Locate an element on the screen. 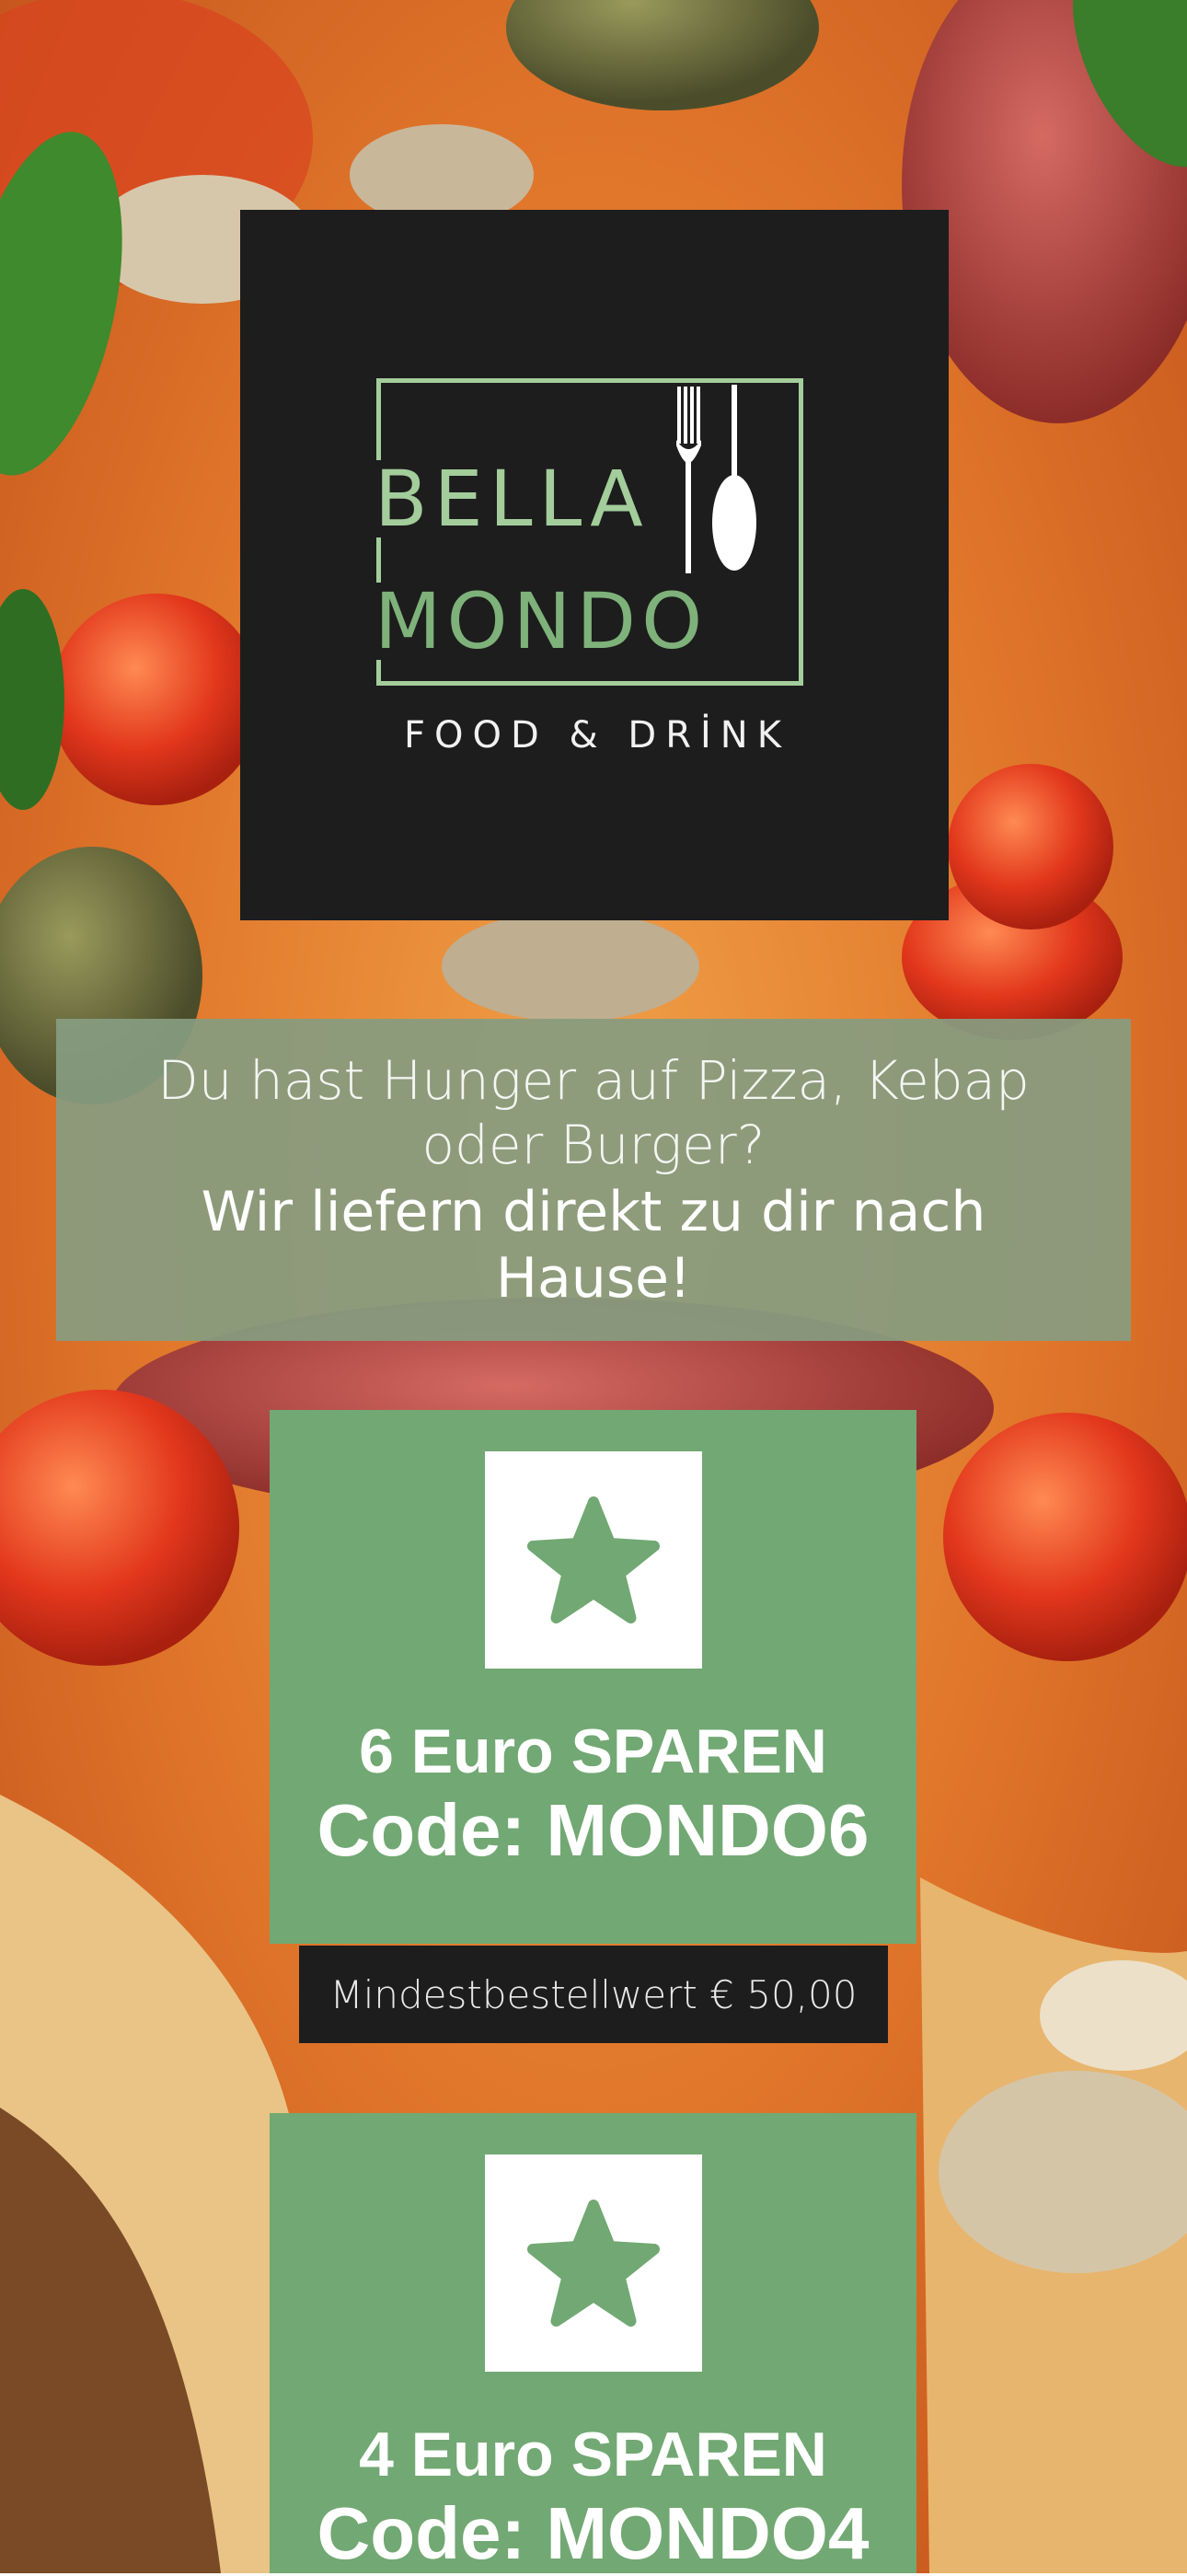 The width and height of the screenshot is (1187, 2576). logo-tagline: FOOD & DRİNK is located at coordinates (597, 735).